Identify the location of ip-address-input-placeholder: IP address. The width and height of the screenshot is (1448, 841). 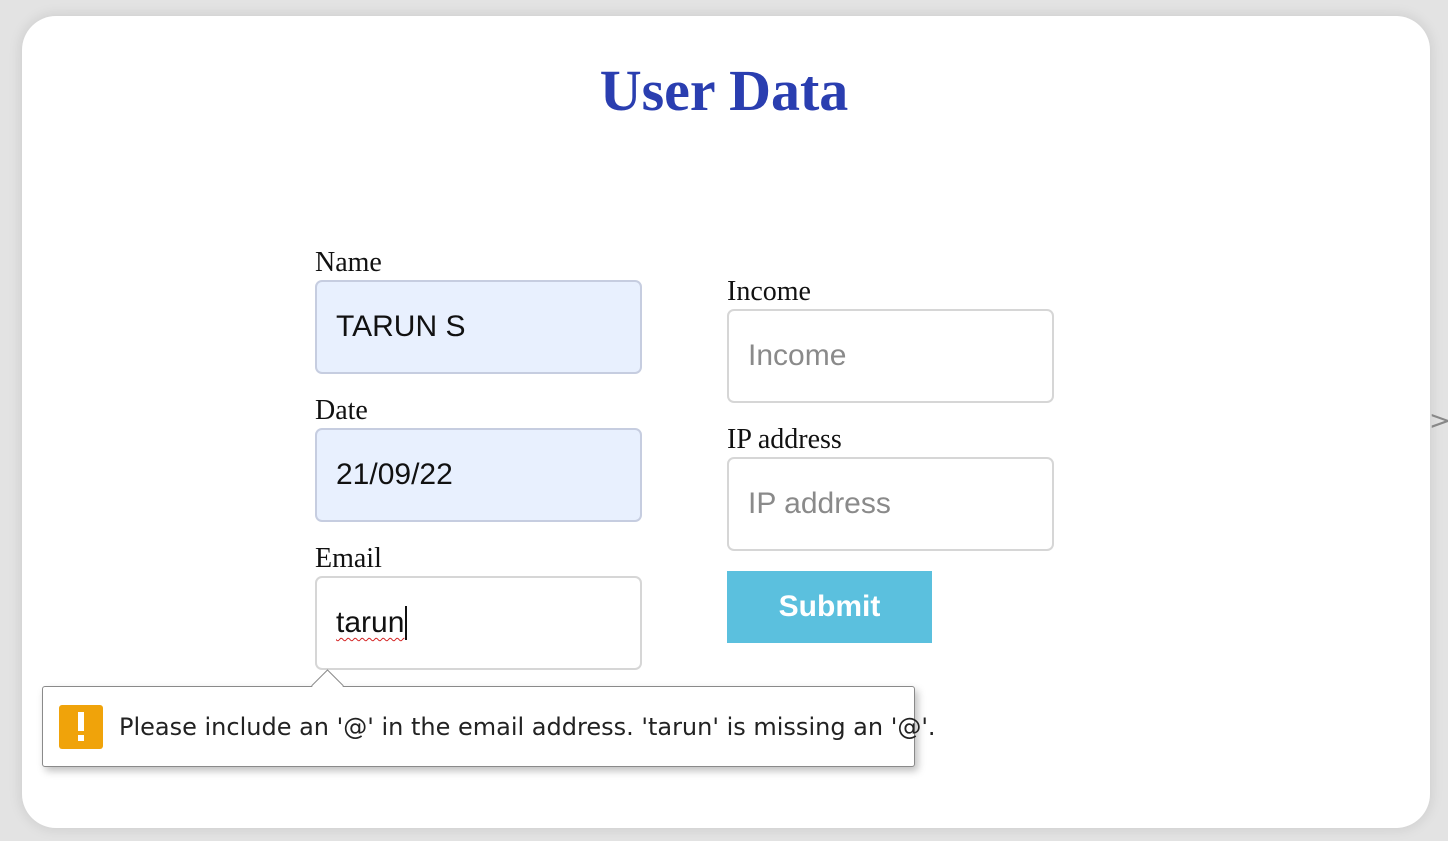
(819, 503).